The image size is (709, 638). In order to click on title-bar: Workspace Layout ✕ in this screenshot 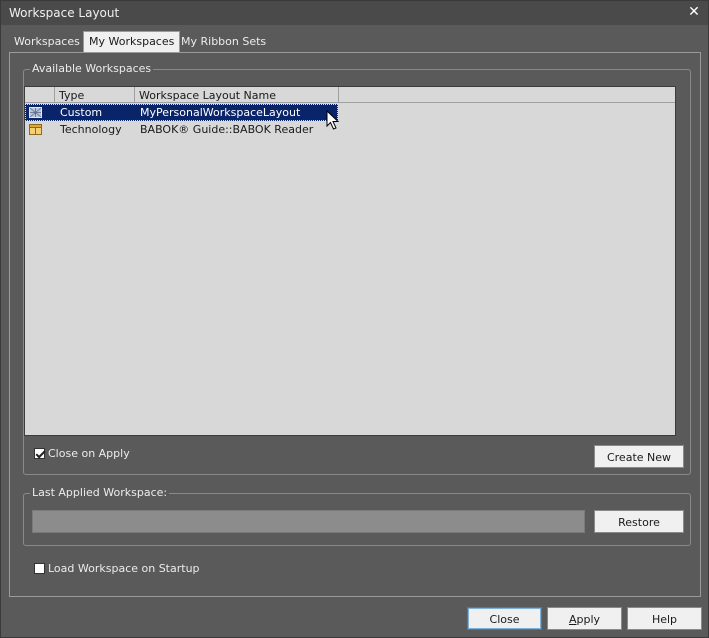, I will do `click(354, 13)`.